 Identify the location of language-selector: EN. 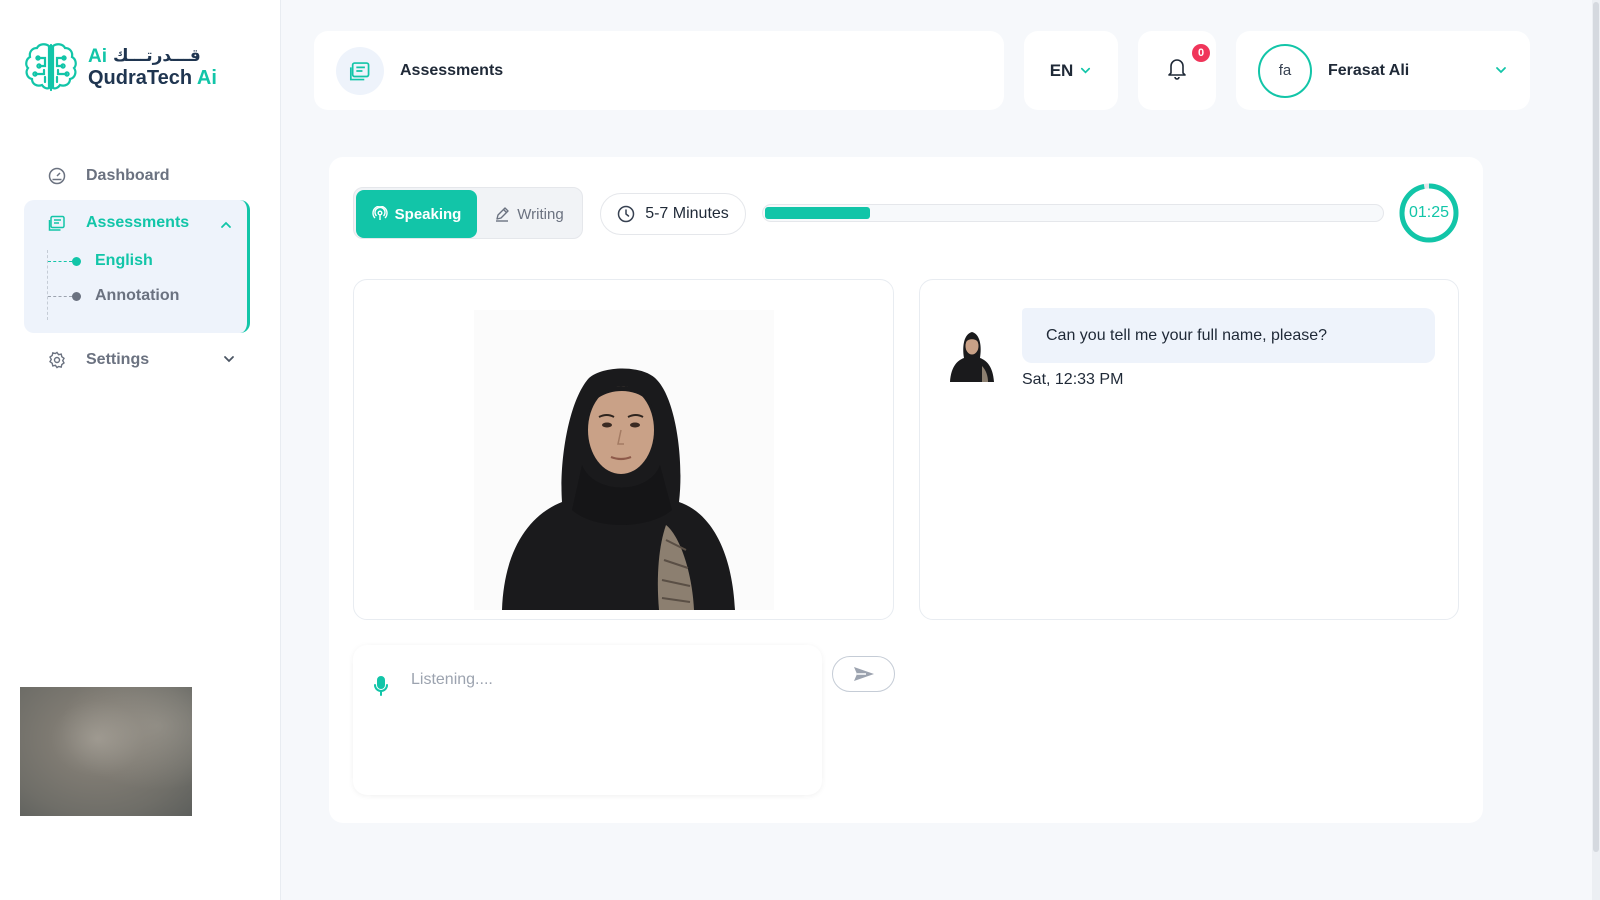
(1071, 70).